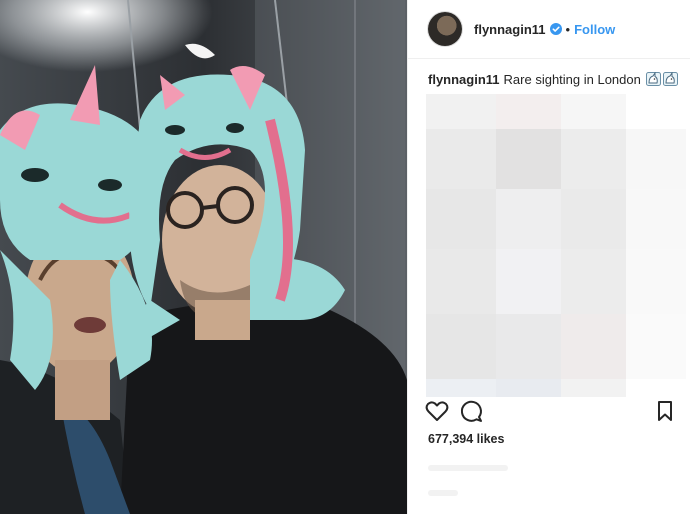  Describe the element at coordinates (665, 411) in the screenshot. I see `bookmark-outline-icon` at that location.